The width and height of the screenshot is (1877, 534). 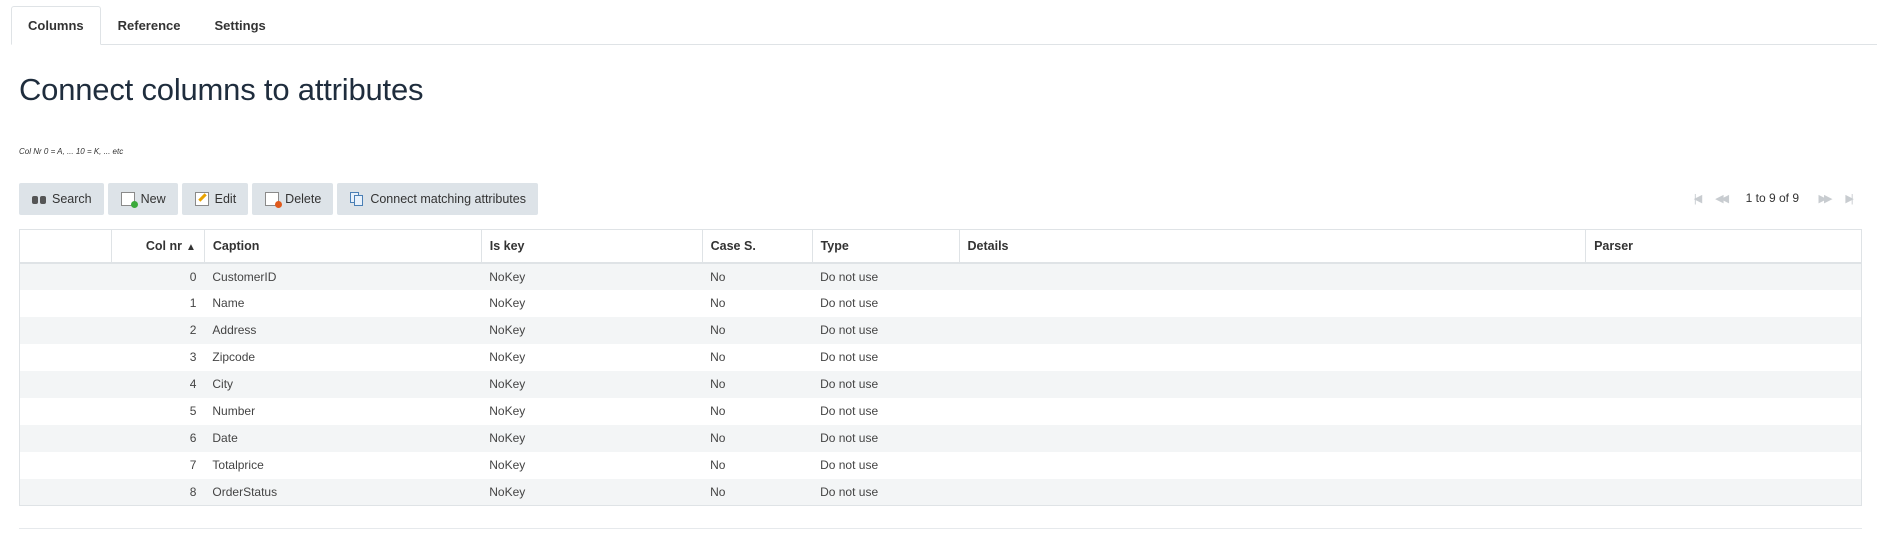 What do you see at coordinates (56, 25) in the screenshot?
I see `tab-columns: Columns` at bounding box center [56, 25].